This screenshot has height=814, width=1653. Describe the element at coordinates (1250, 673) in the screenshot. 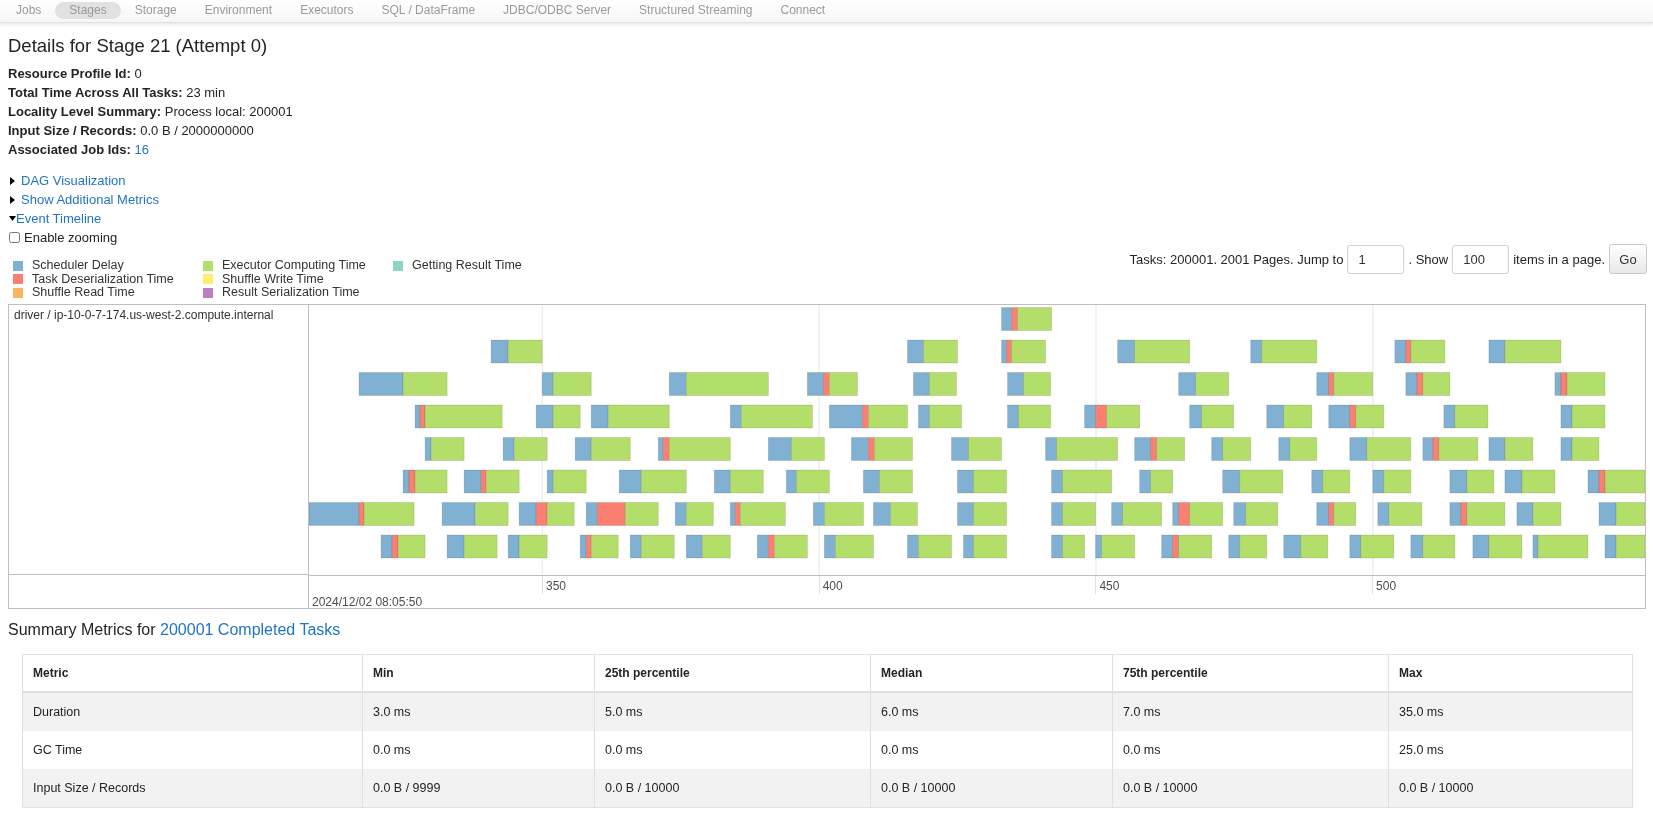

I see `column-header: 75th percentile` at that location.